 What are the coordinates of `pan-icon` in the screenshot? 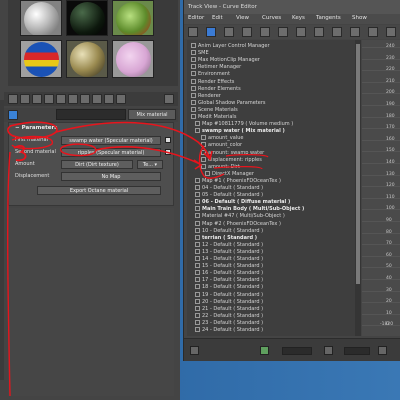 It's located at (328, 350).